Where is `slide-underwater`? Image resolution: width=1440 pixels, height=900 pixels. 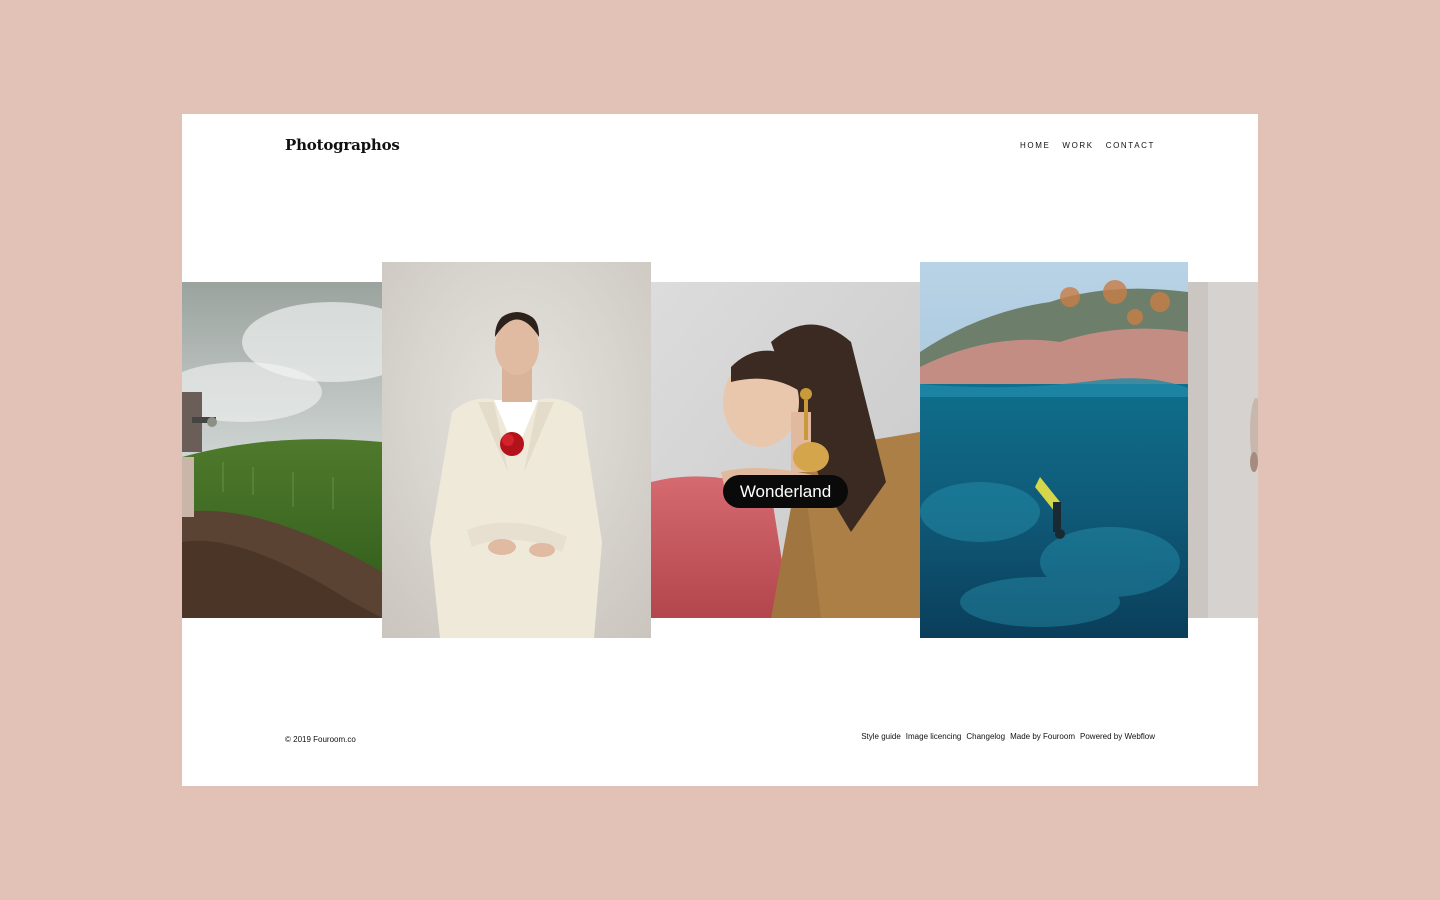
slide-underwater is located at coordinates (1054, 450).